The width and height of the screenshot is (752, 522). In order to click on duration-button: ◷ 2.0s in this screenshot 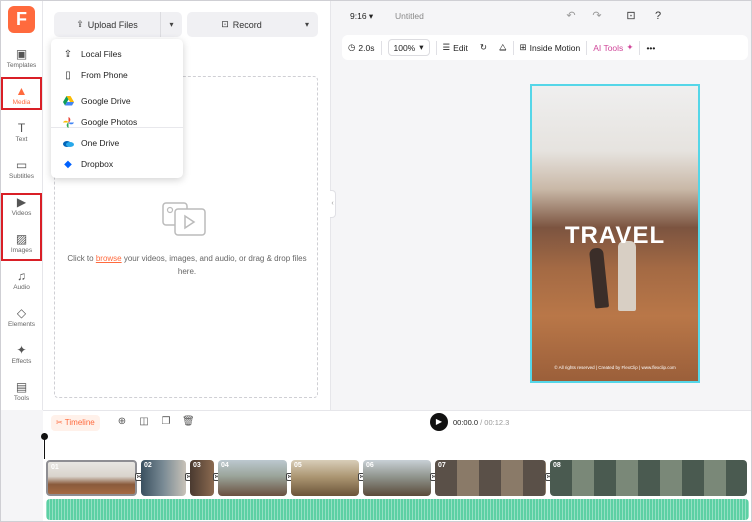, I will do `click(361, 47)`.